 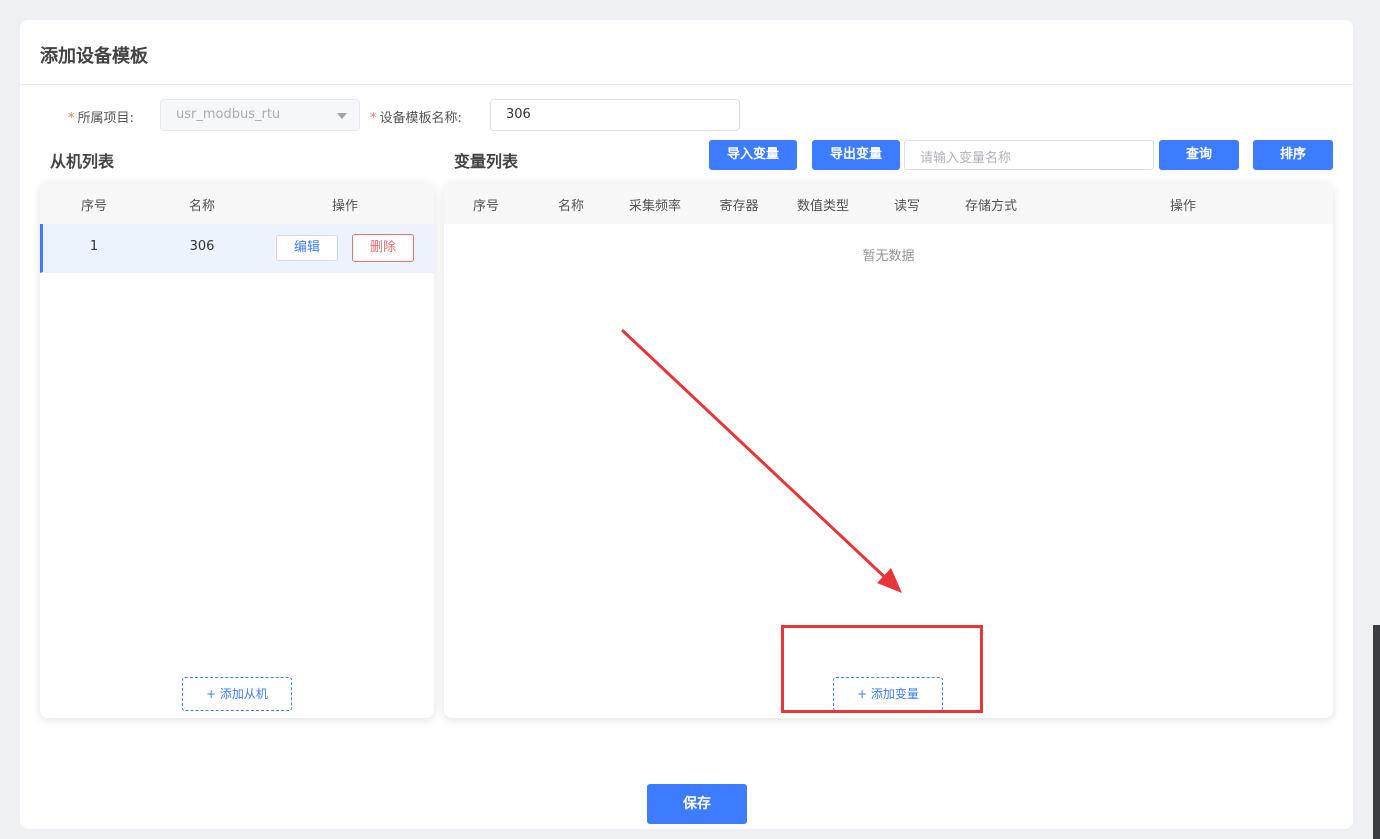 What do you see at coordinates (686, 84) in the screenshot?
I see `title-divider` at bounding box center [686, 84].